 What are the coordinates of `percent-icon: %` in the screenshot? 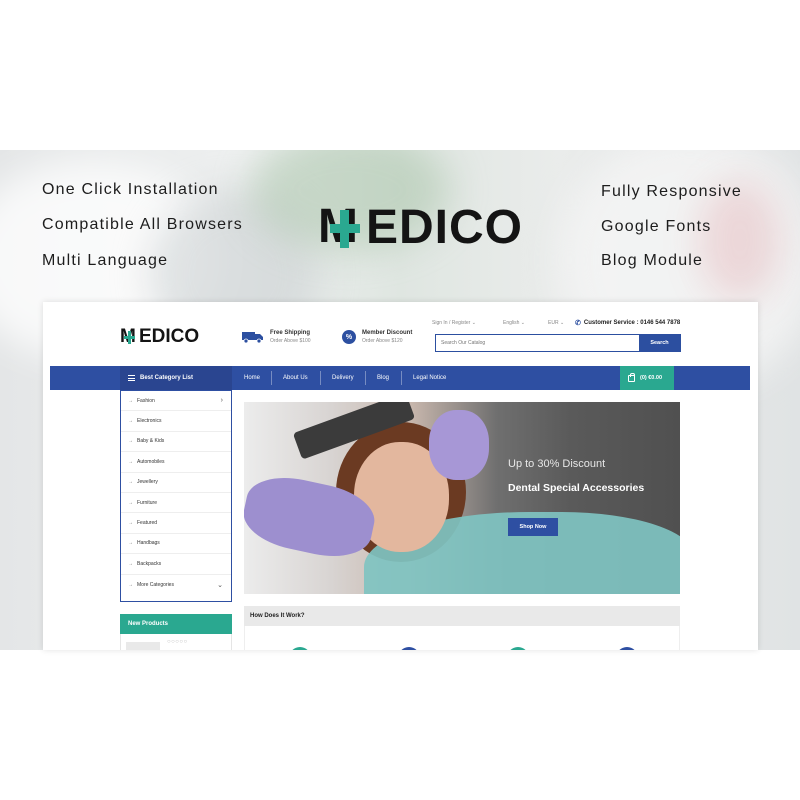 It's located at (349, 337).